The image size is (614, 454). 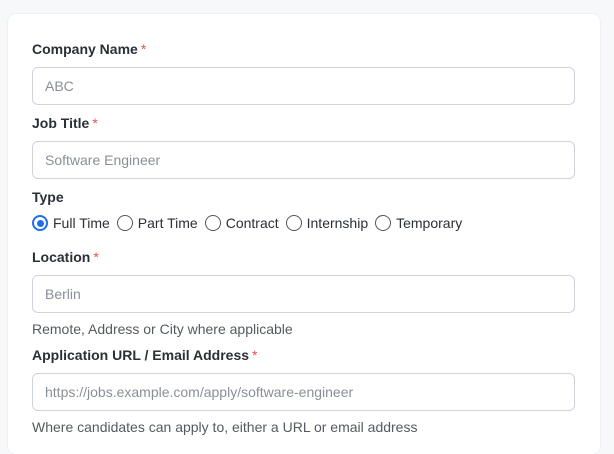 I want to click on location-input, so click(x=303, y=294).